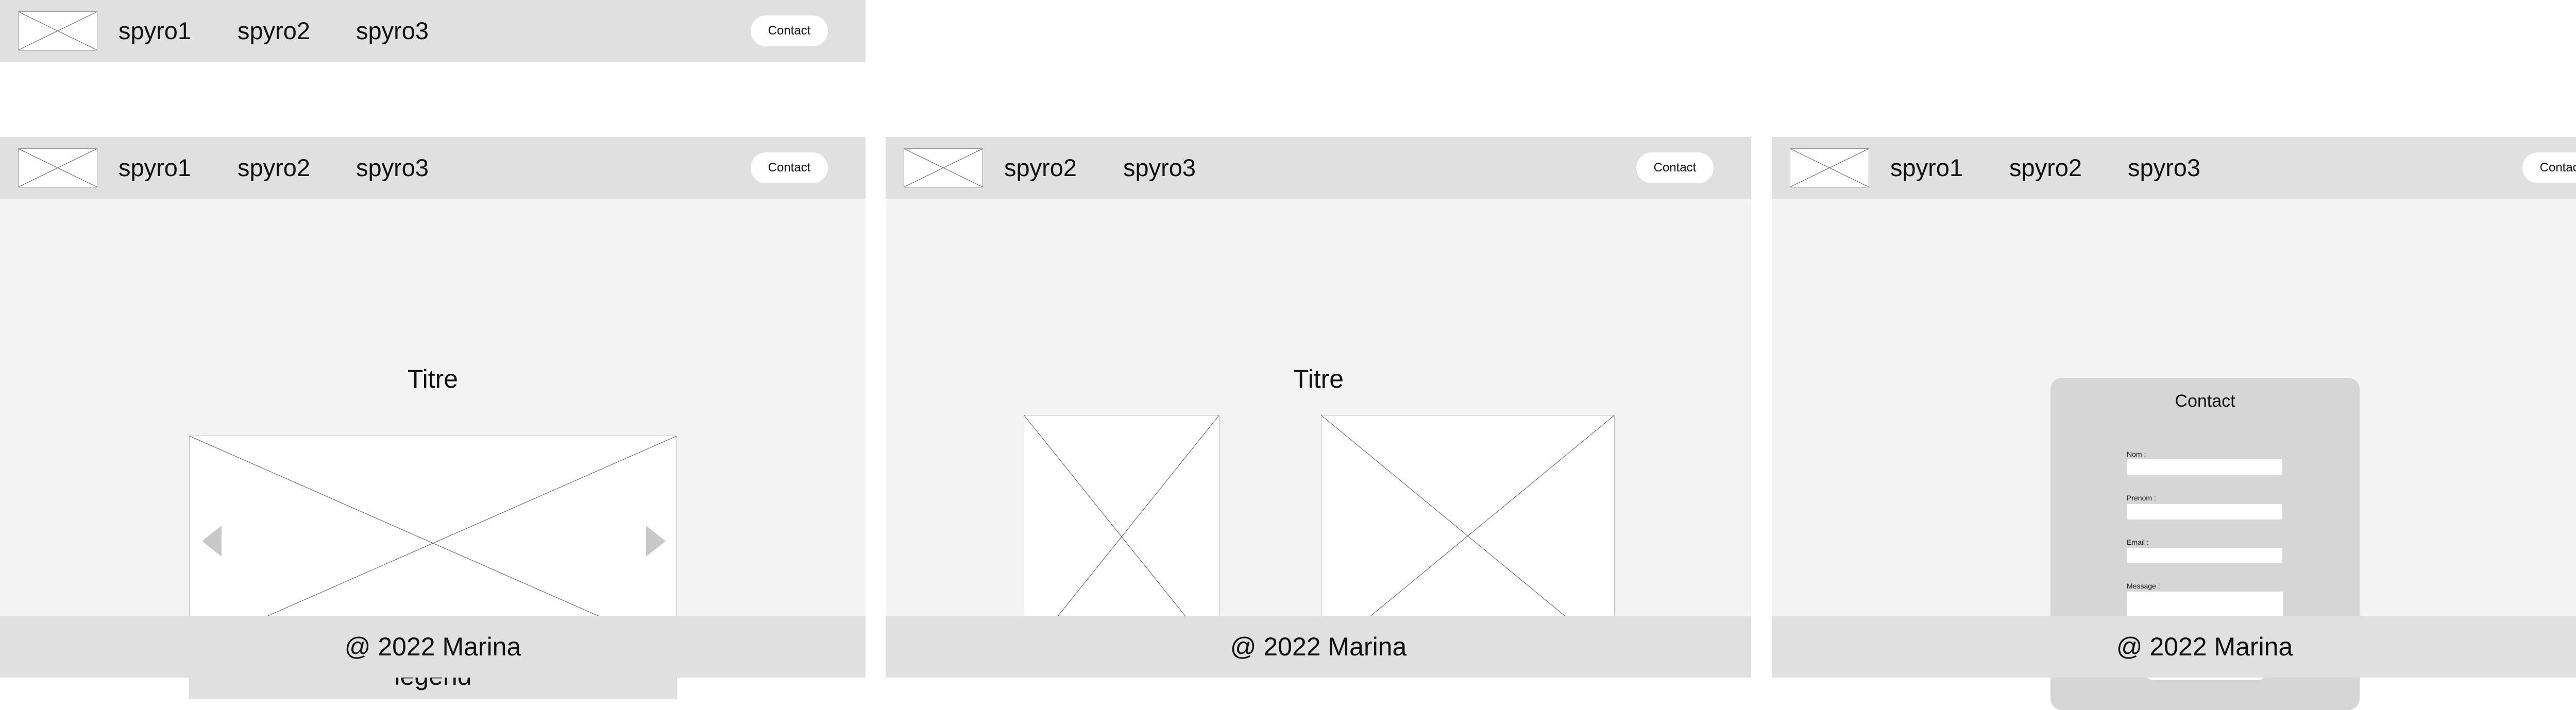  Describe the element at coordinates (656, 541) in the screenshot. I see `carousel-next-arrow-icon` at that location.